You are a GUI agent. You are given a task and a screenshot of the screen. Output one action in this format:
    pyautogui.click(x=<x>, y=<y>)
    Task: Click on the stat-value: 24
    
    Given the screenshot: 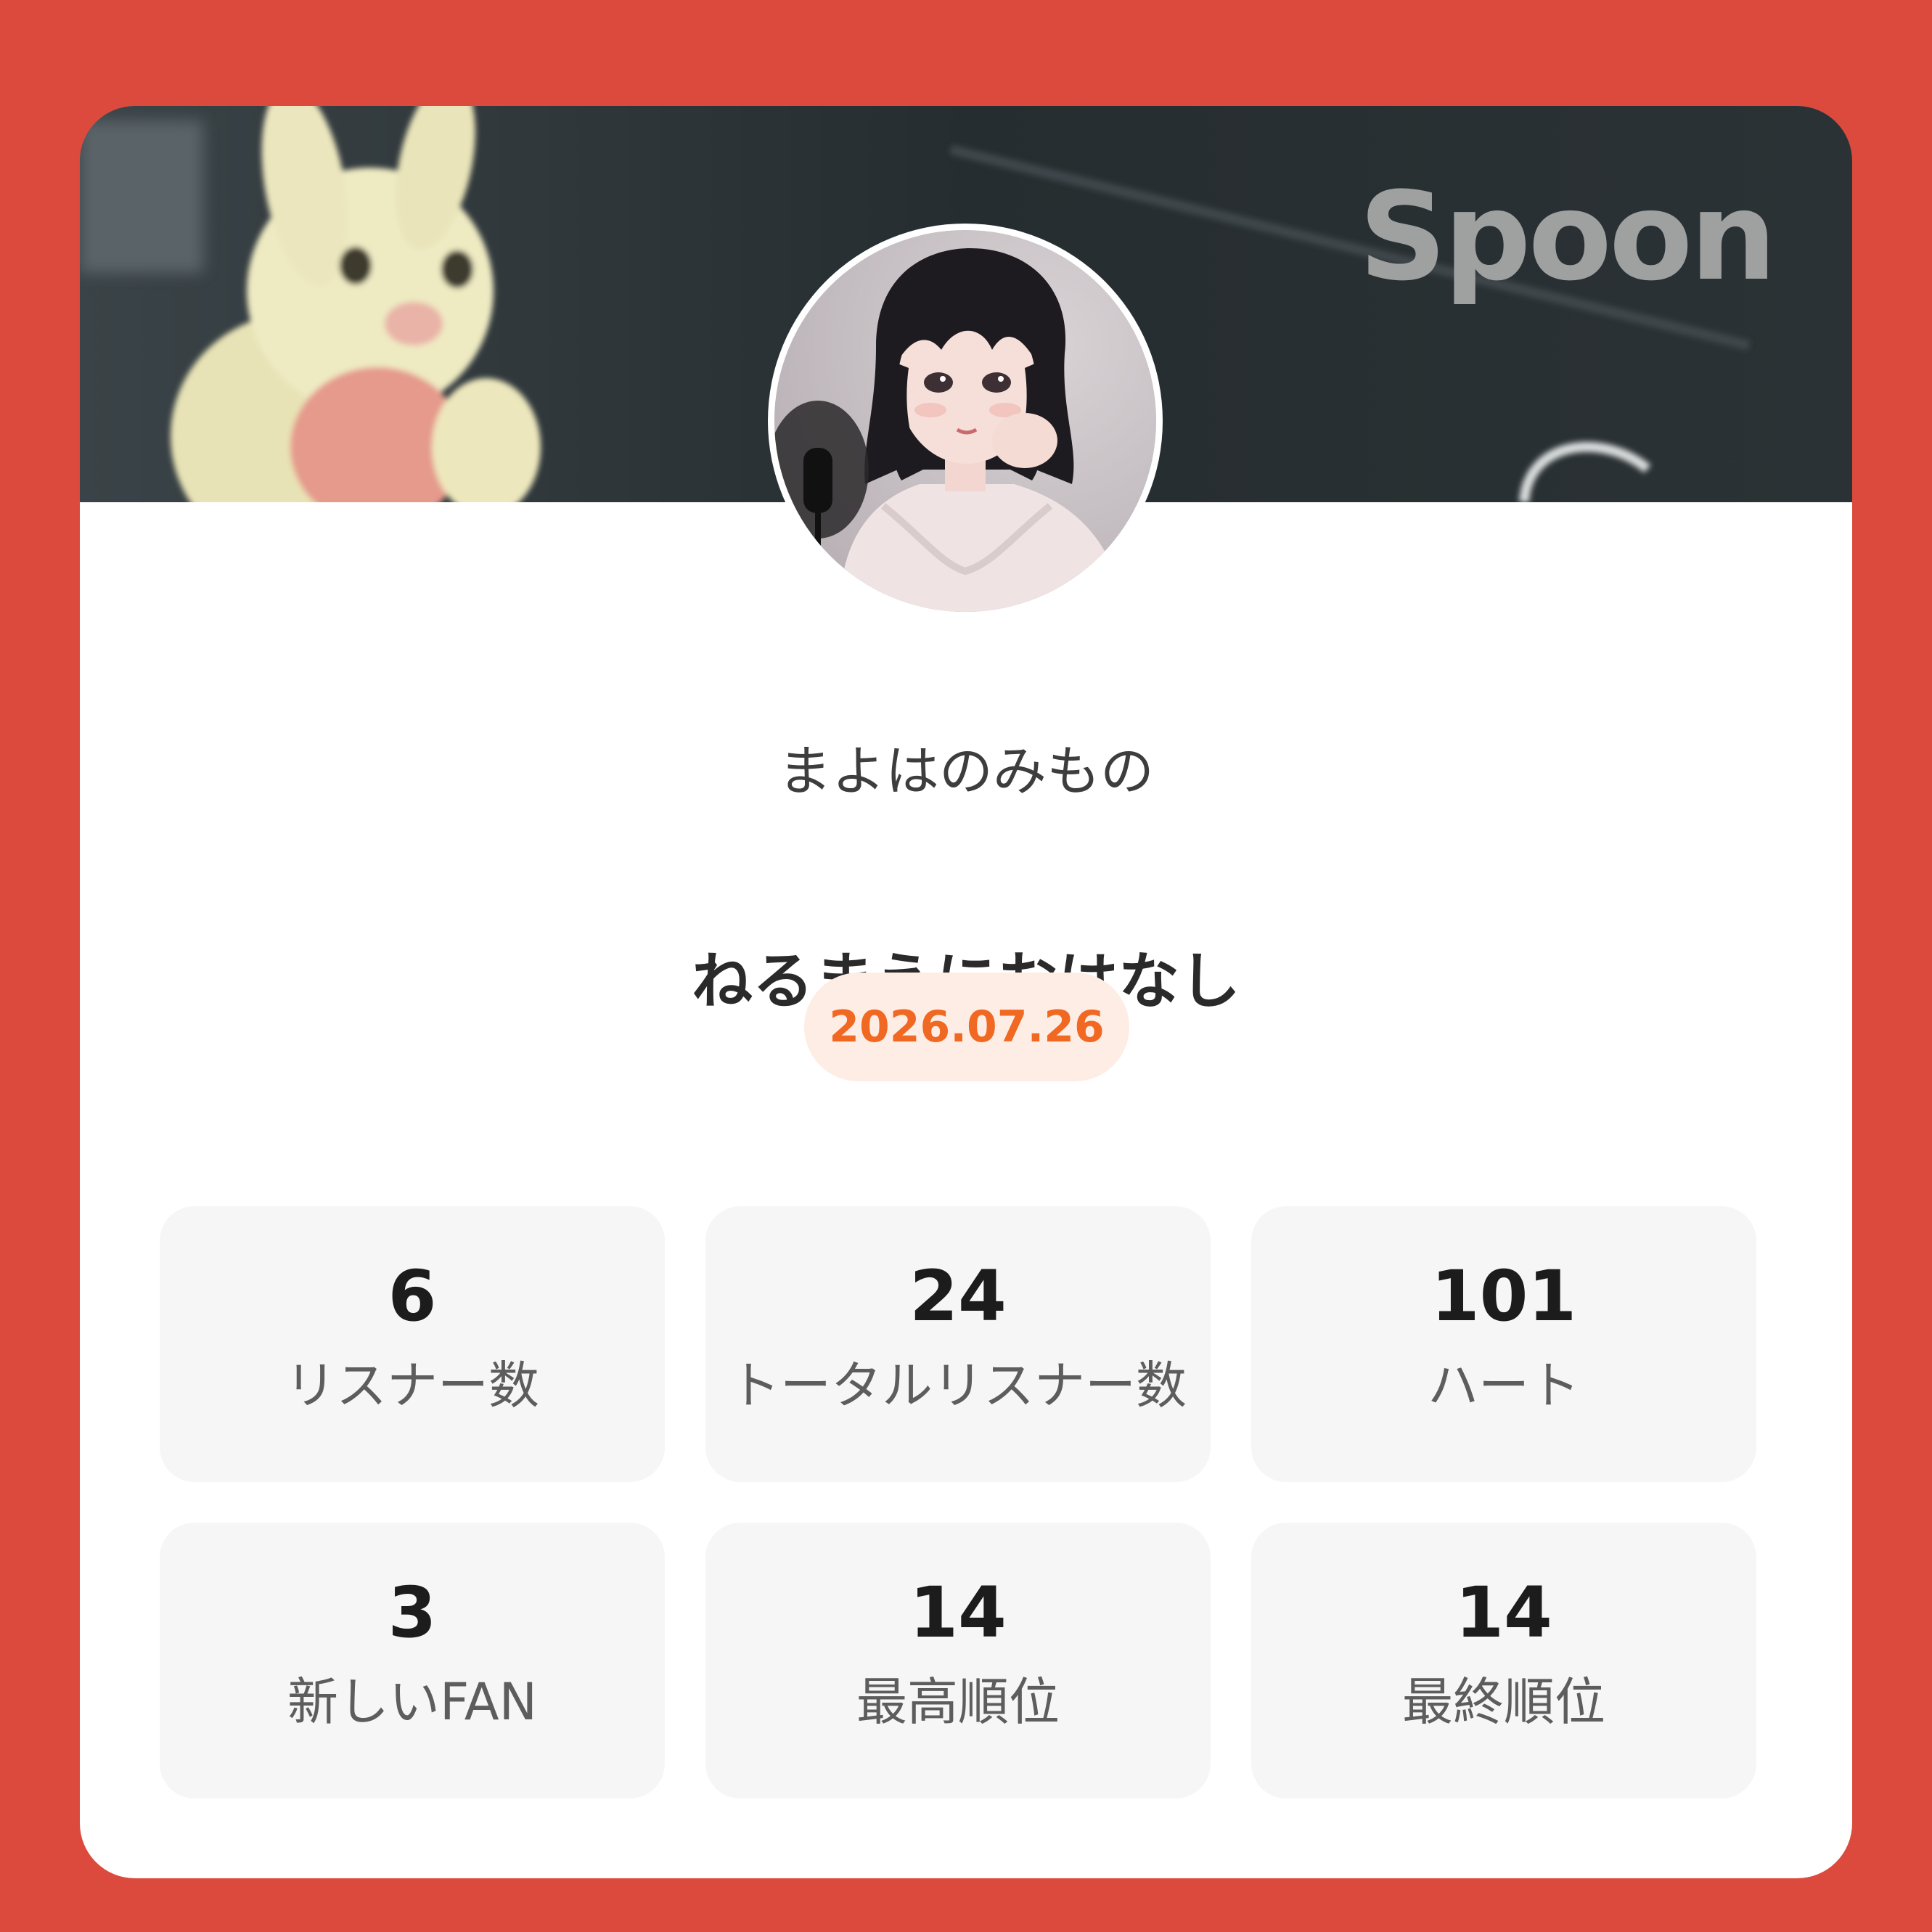 What is the action you would take?
    pyautogui.click(x=958, y=1297)
    